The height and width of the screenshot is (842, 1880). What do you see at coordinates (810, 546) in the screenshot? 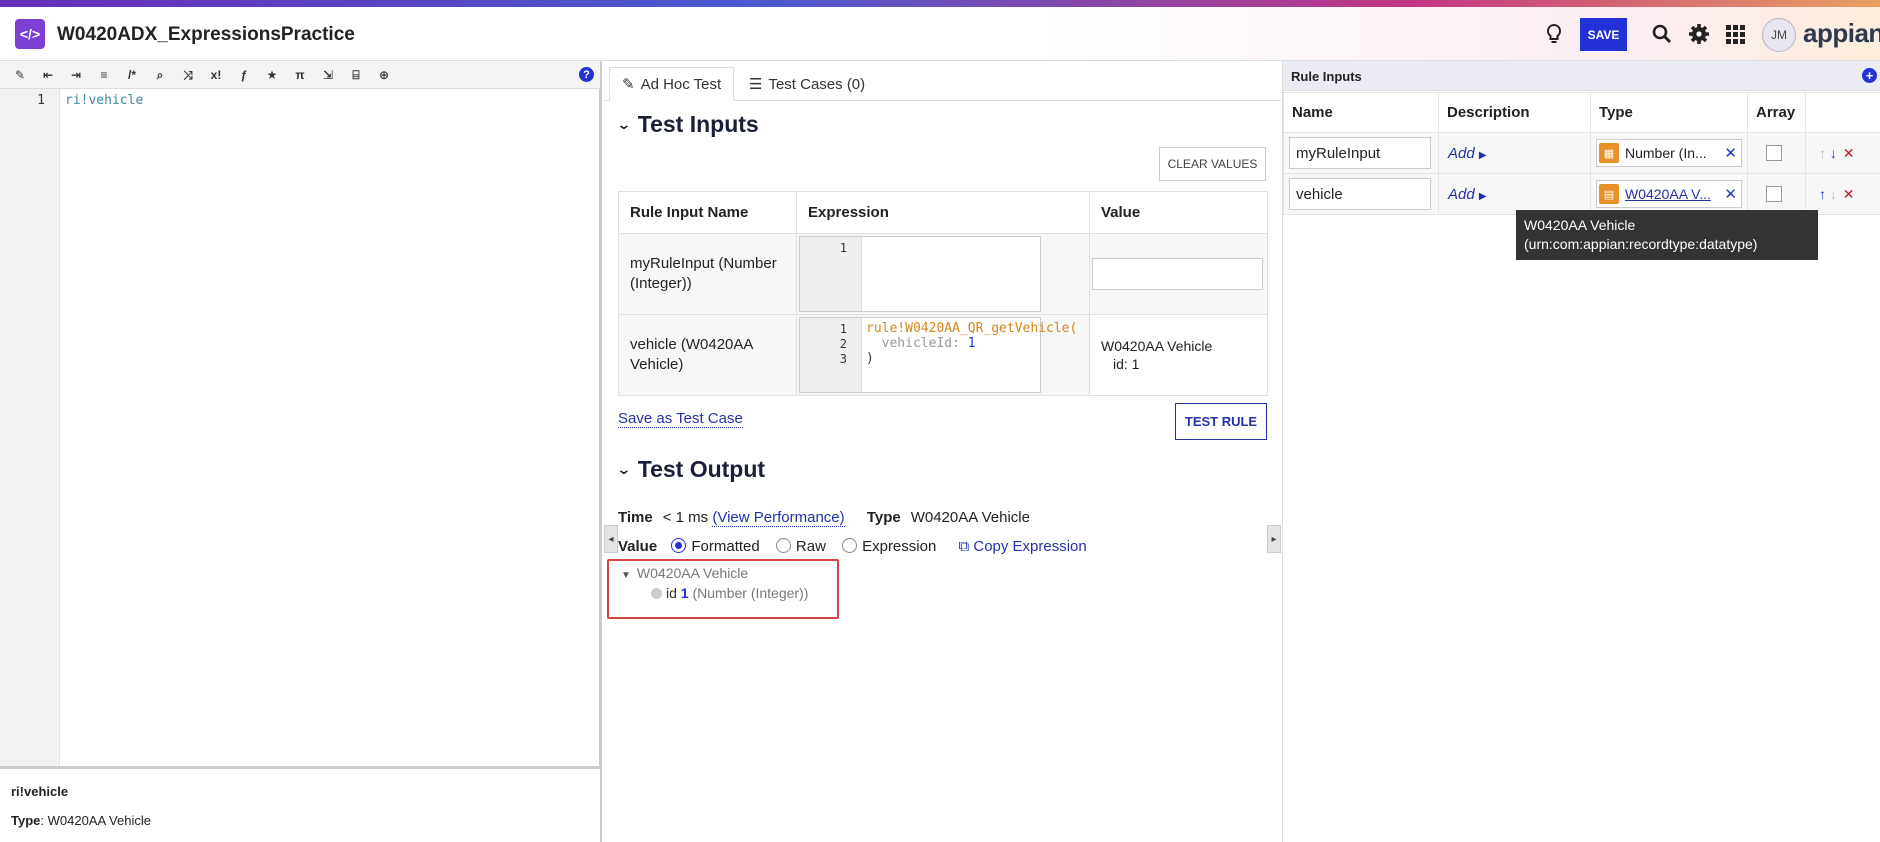
I see `radio-label: Raw` at bounding box center [810, 546].